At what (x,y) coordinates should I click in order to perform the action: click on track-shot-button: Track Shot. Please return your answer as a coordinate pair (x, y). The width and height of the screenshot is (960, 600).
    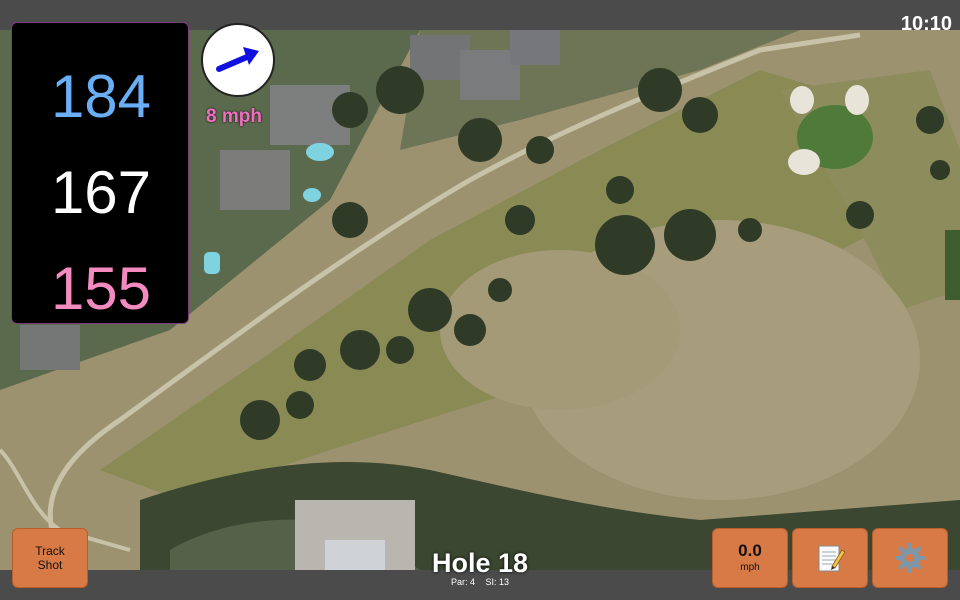
    Looking at the image, I should click on (50, 558).